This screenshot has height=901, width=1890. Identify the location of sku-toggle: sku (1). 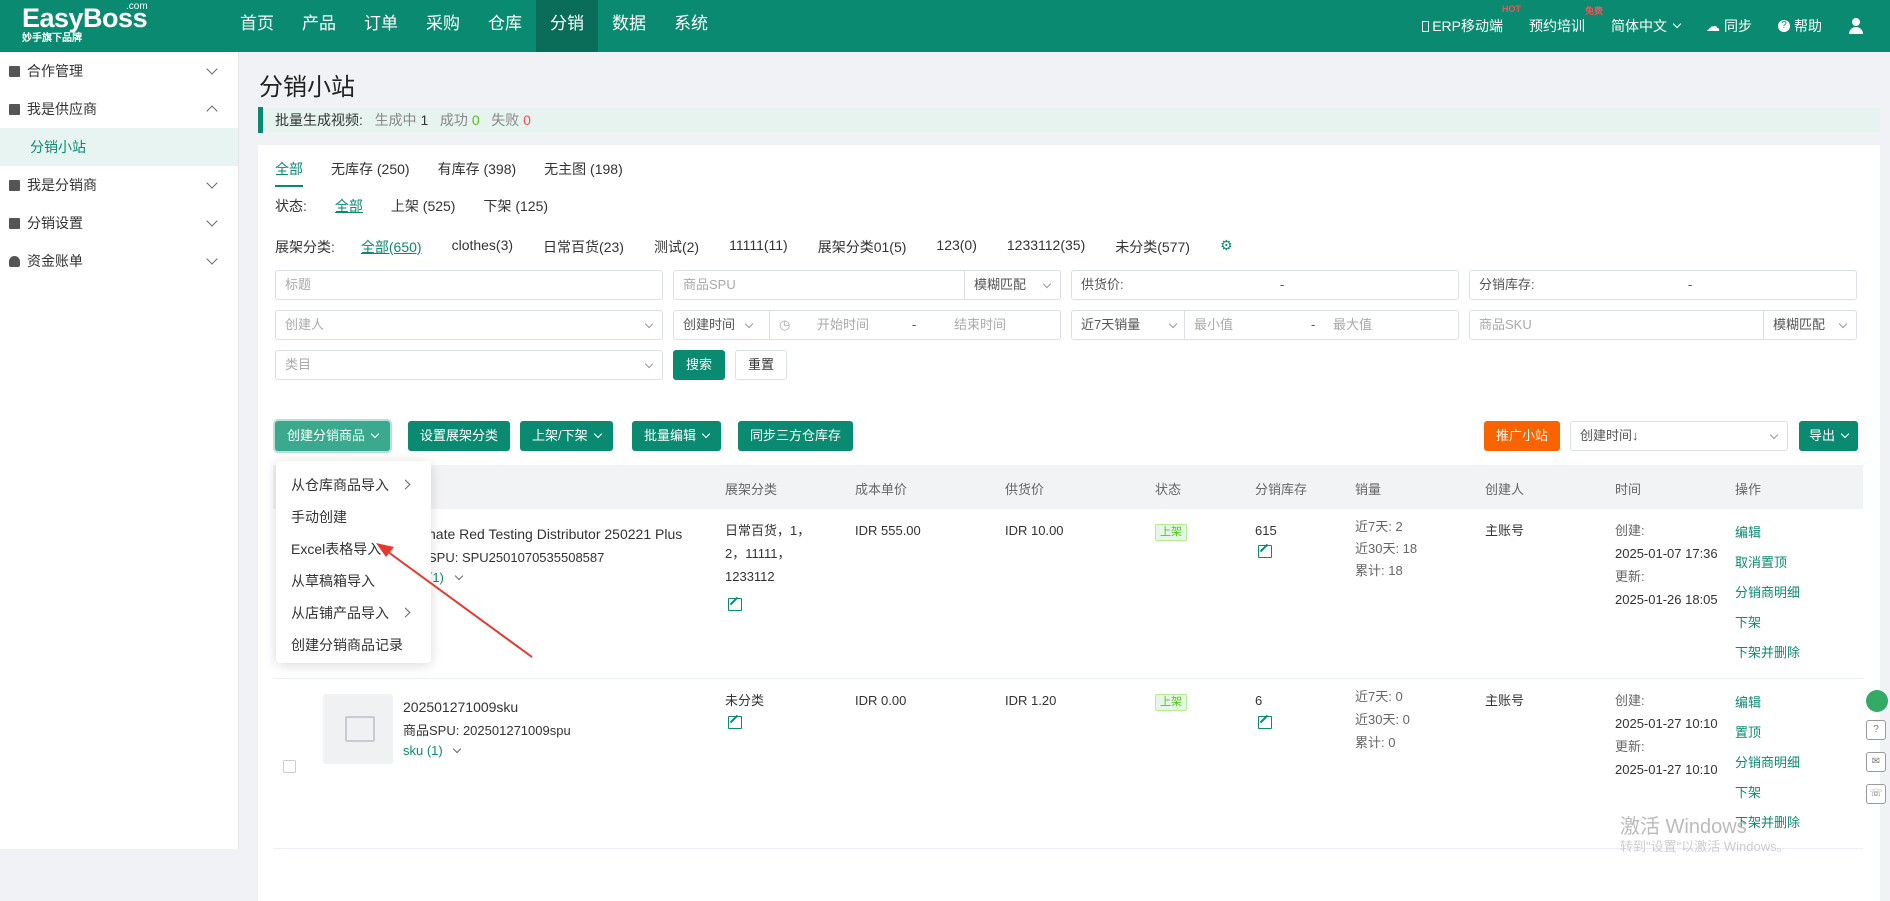
(432, 750).